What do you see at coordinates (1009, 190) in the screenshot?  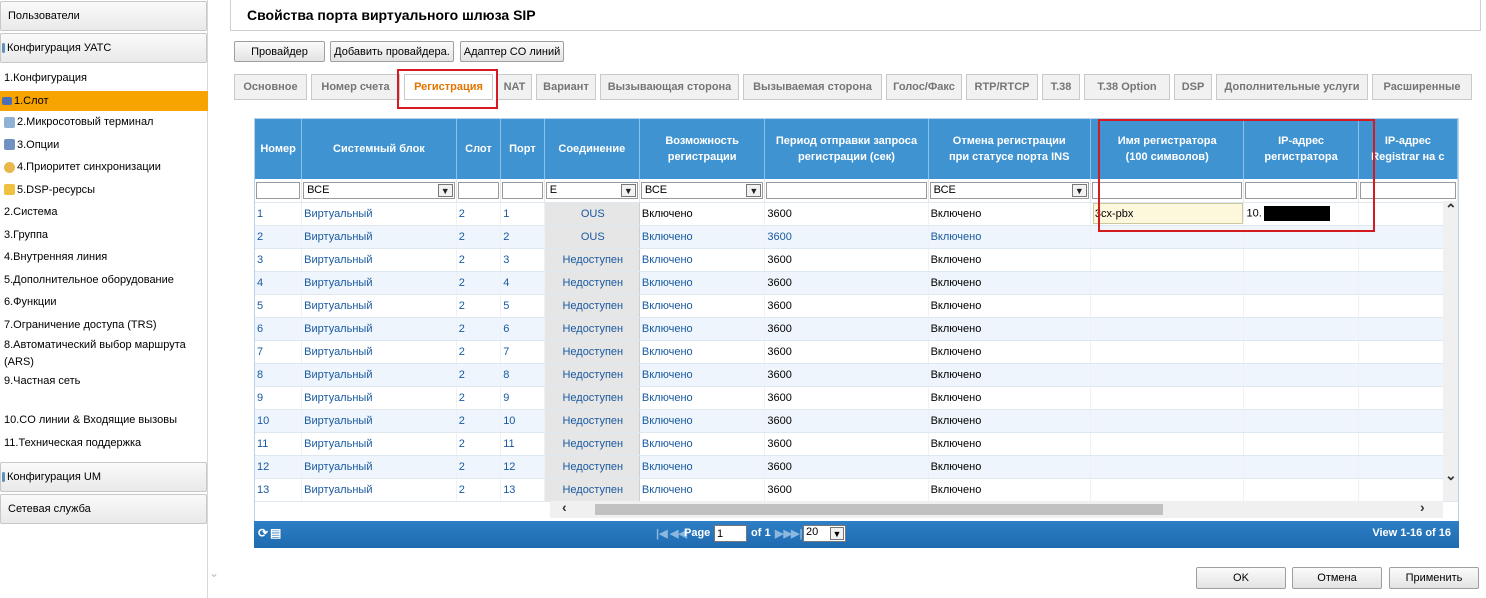 I see `filter-cancel-select: ВСЕ ▼` at bounding box center [1009, 190].